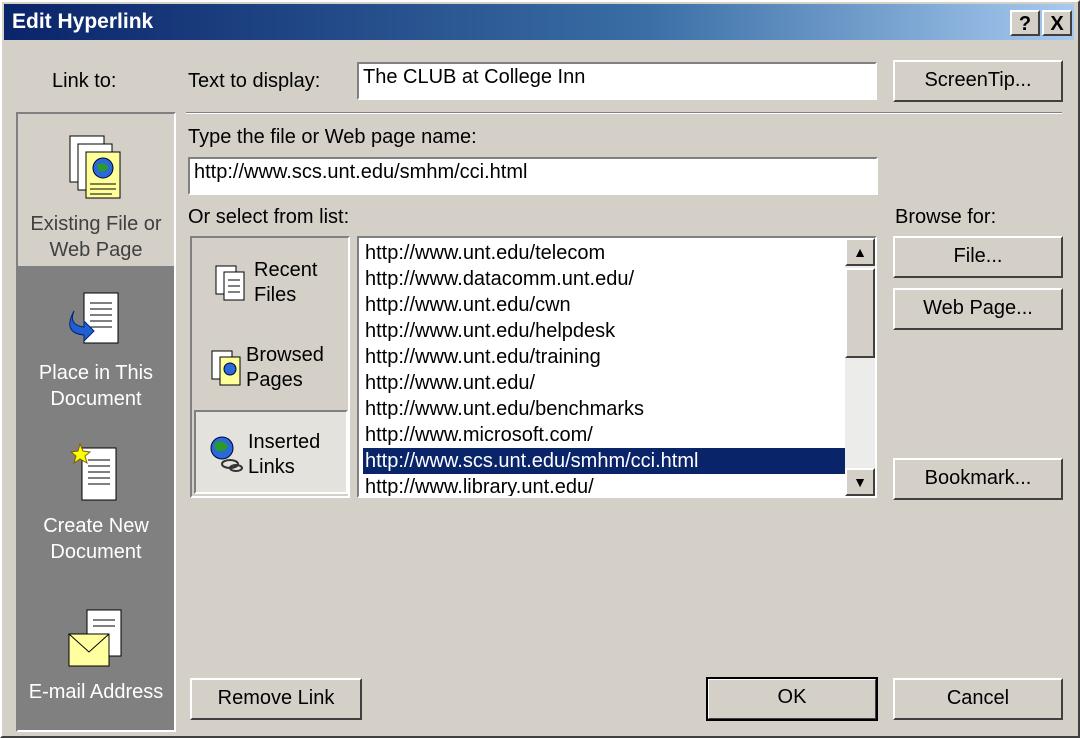 The width and height of the screenshot is (1080, 738). What do you see at coordinates (604, 253) in the screenshot?
I see `list-item: http://www.unt.edu/telecom` at bounding box center [604, 253].